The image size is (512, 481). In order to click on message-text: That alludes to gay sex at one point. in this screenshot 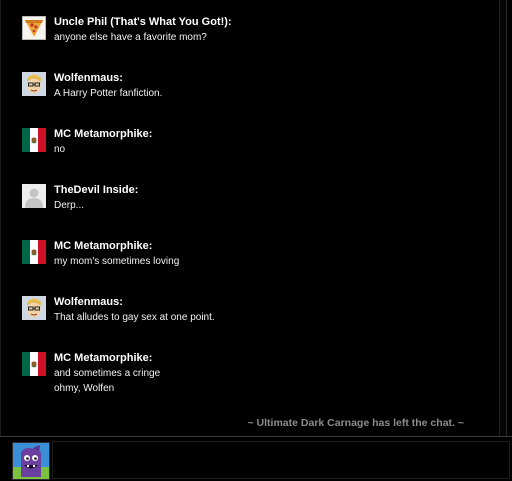, I will do `click(134, 317)`.